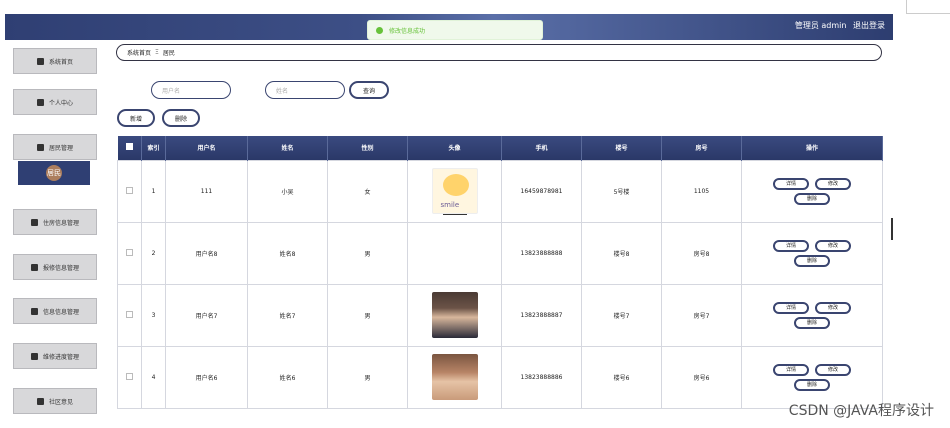  Describe the element at coordinates (287, 148) in the screenshot. I see `column-header: 姓名` at that location.